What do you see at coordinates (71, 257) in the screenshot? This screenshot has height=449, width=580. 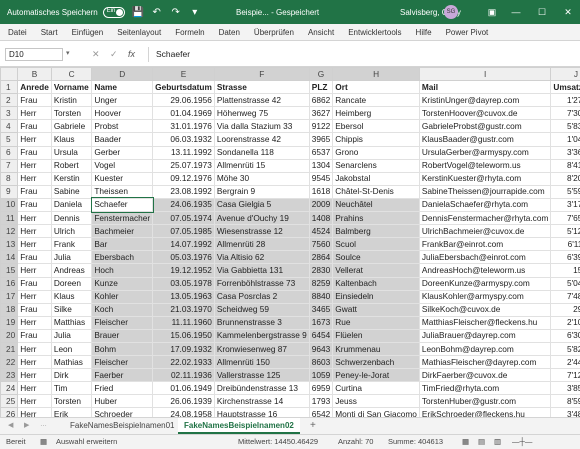 I see `cell: Julia` at bounding box center [71, 257].